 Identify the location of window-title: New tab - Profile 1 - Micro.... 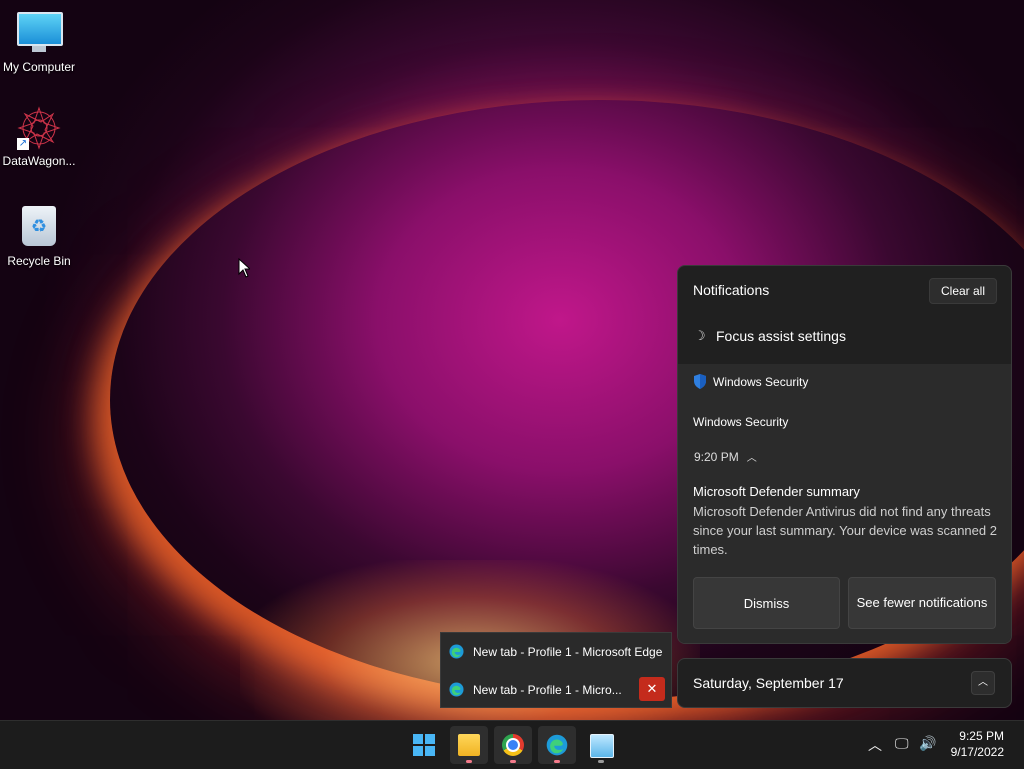
(547, 690).